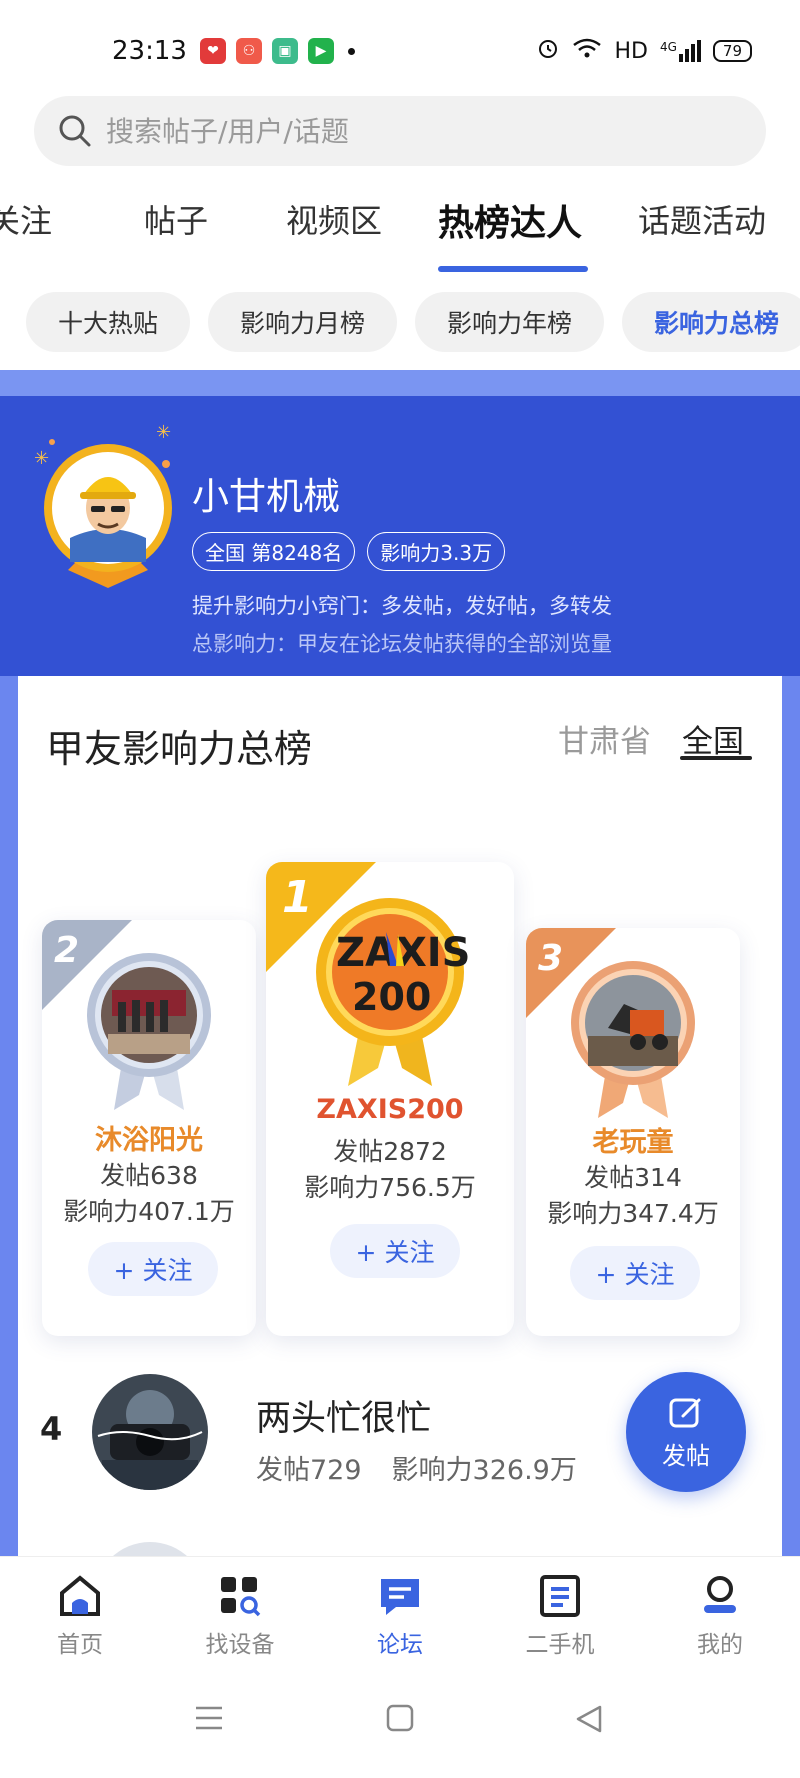  I want to click on gold-medal-avatar: ZAXIS 200, so click(392, 992).